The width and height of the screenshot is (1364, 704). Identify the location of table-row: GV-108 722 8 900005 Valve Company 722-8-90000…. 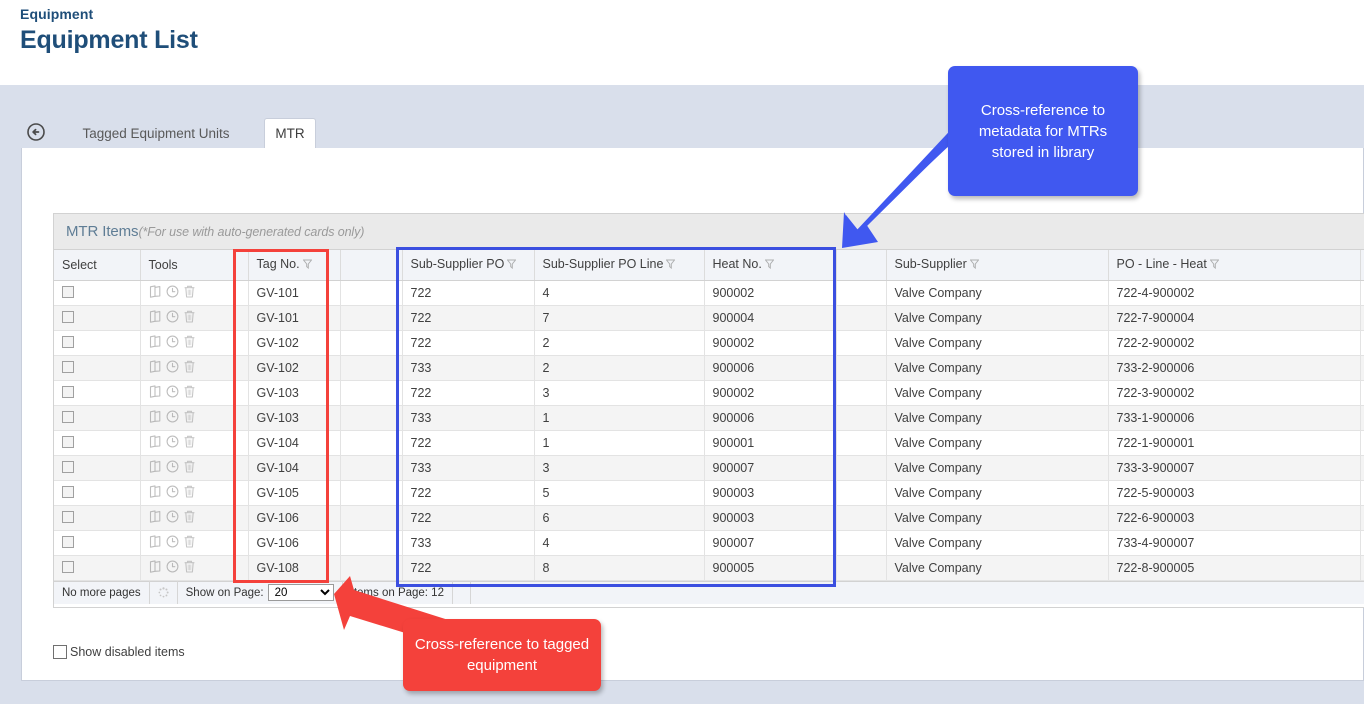
(709, 568).